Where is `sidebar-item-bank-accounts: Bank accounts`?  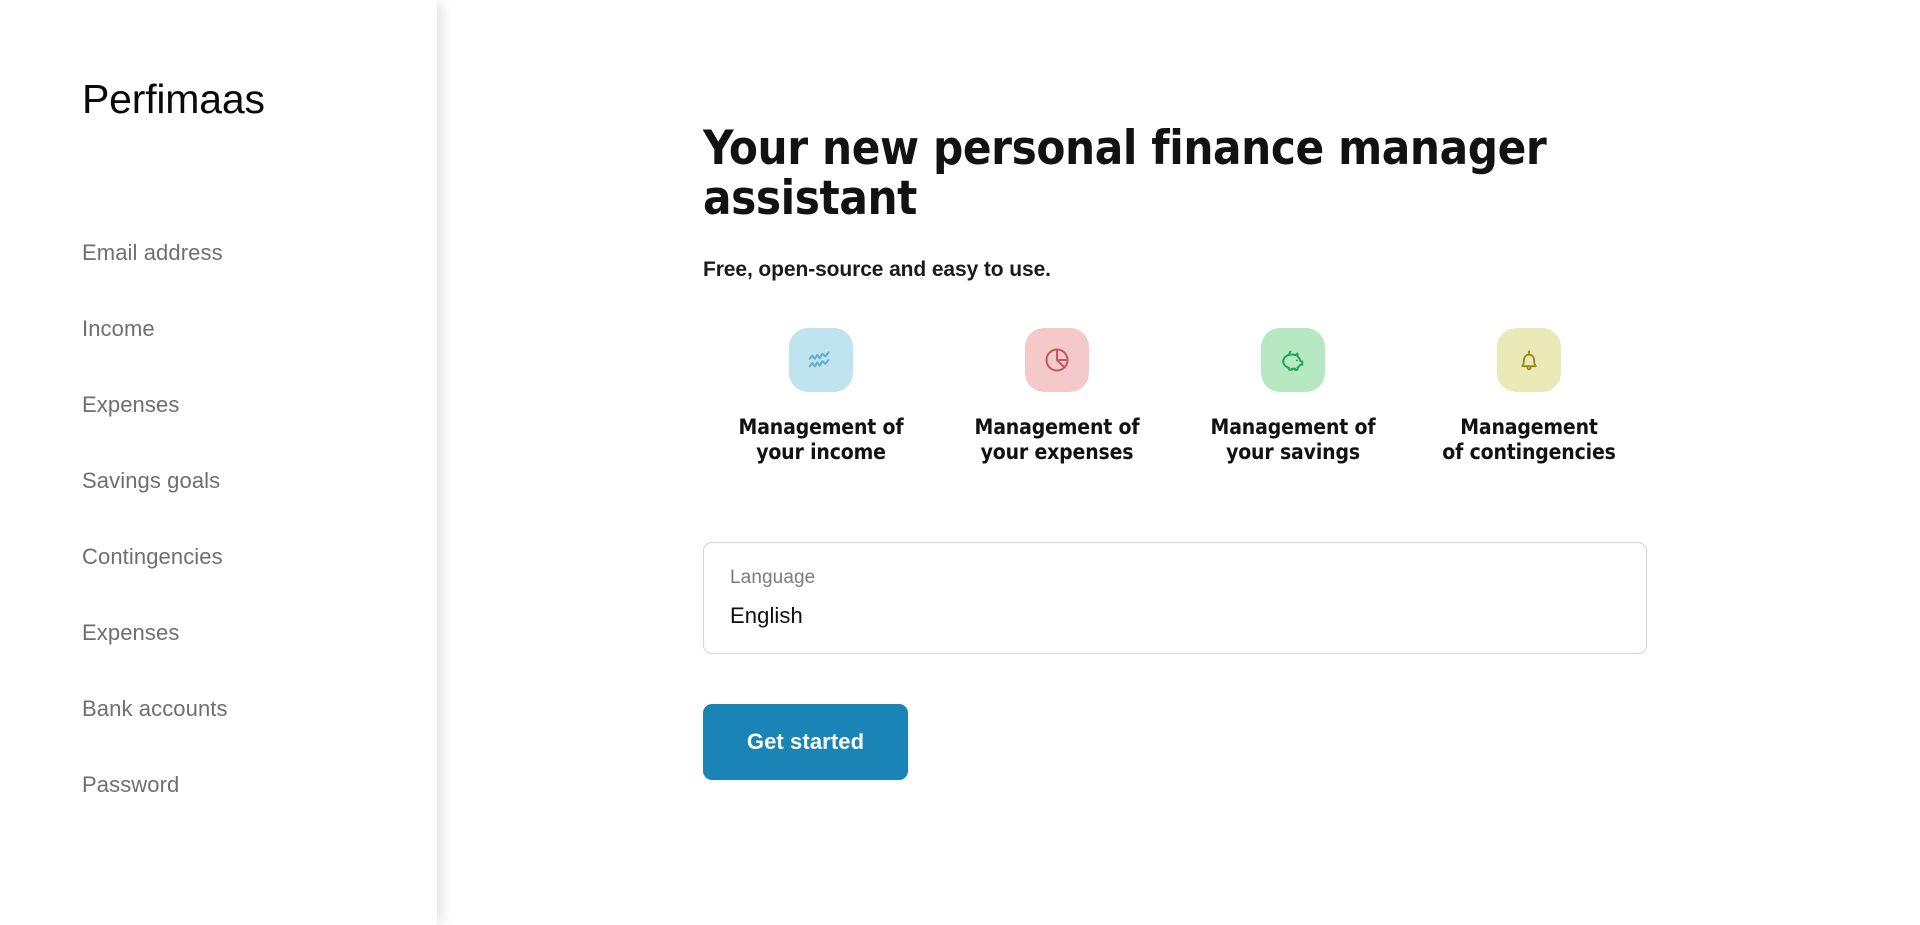
sidebar-item-bank-accounts: Bank accounts is located at coordinates (259, 709).